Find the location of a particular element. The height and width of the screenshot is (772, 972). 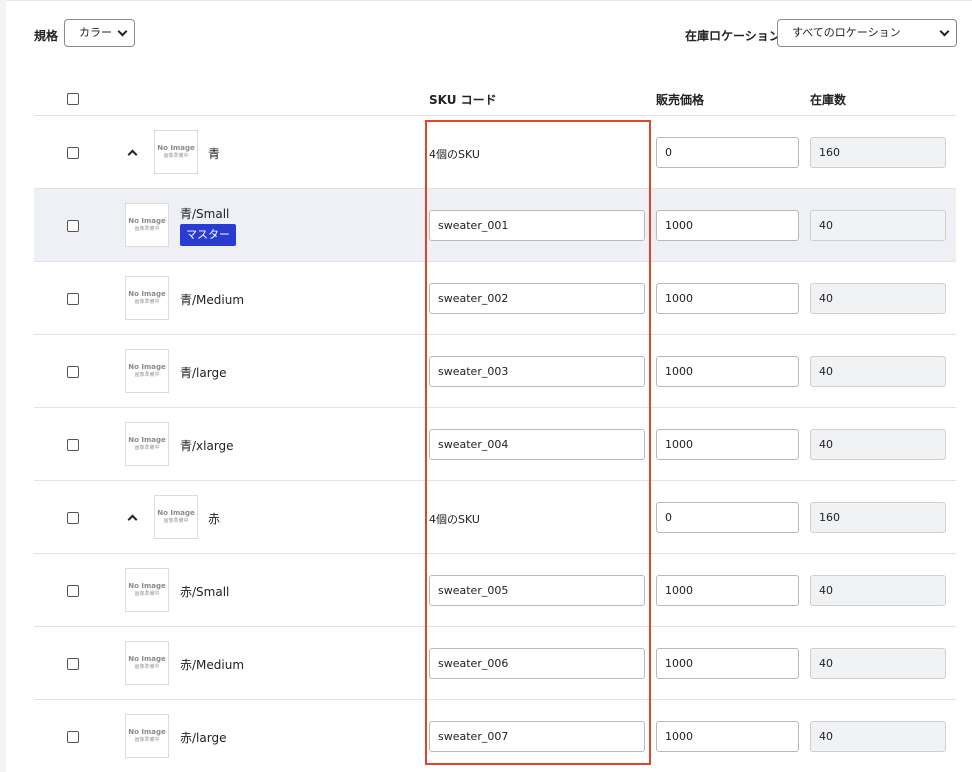

spec-select-value: カラー is located at coordinates (95, 32).